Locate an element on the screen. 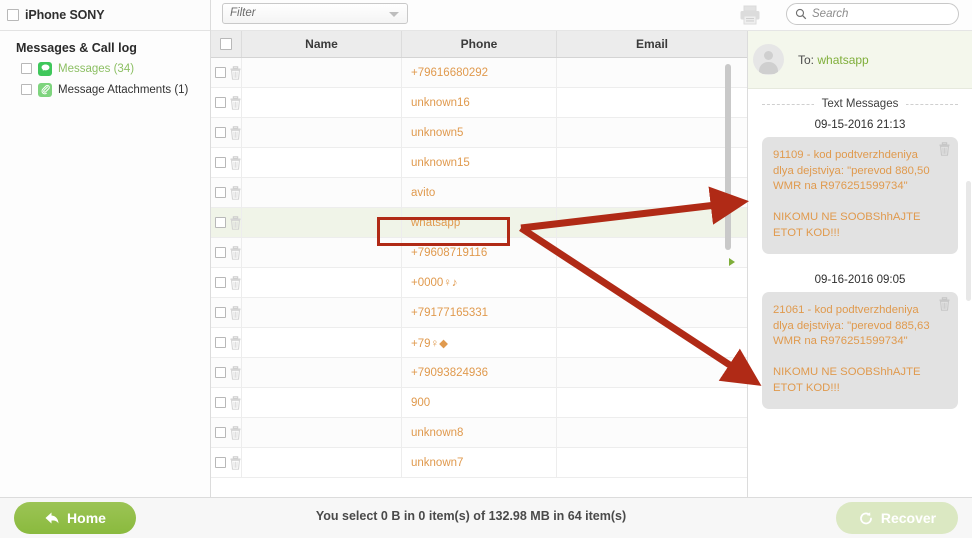 The image size is (972, 538). table-row: +79093824936 is located at coordinates (479, 373).